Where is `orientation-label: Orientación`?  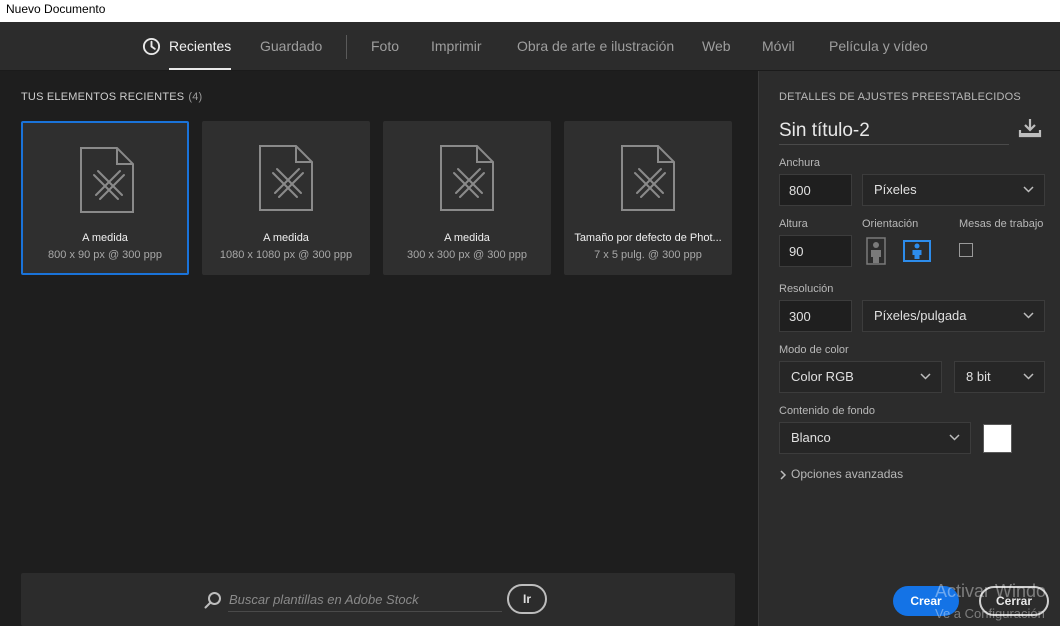 orientation-label: Orientación is located at coordinates (890, 224).